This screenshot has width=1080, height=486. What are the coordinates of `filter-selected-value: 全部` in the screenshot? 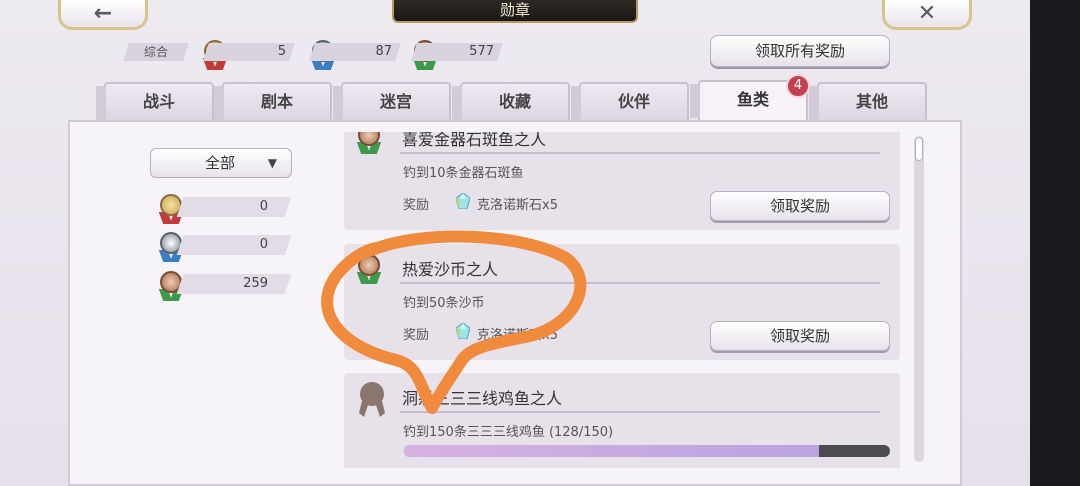 It's located at (220, 163).